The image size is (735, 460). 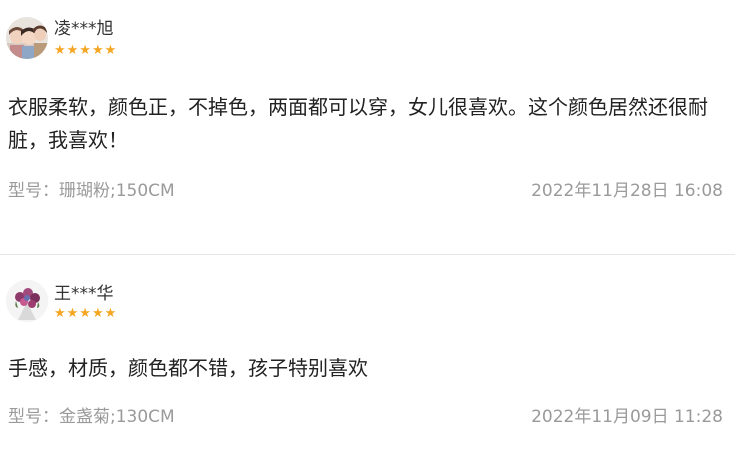 What do you see at coordinates (117, 191) in the screenshot?
I see `spec-value: 珊瑚粉;150CM` at bounding box center [117, 191].